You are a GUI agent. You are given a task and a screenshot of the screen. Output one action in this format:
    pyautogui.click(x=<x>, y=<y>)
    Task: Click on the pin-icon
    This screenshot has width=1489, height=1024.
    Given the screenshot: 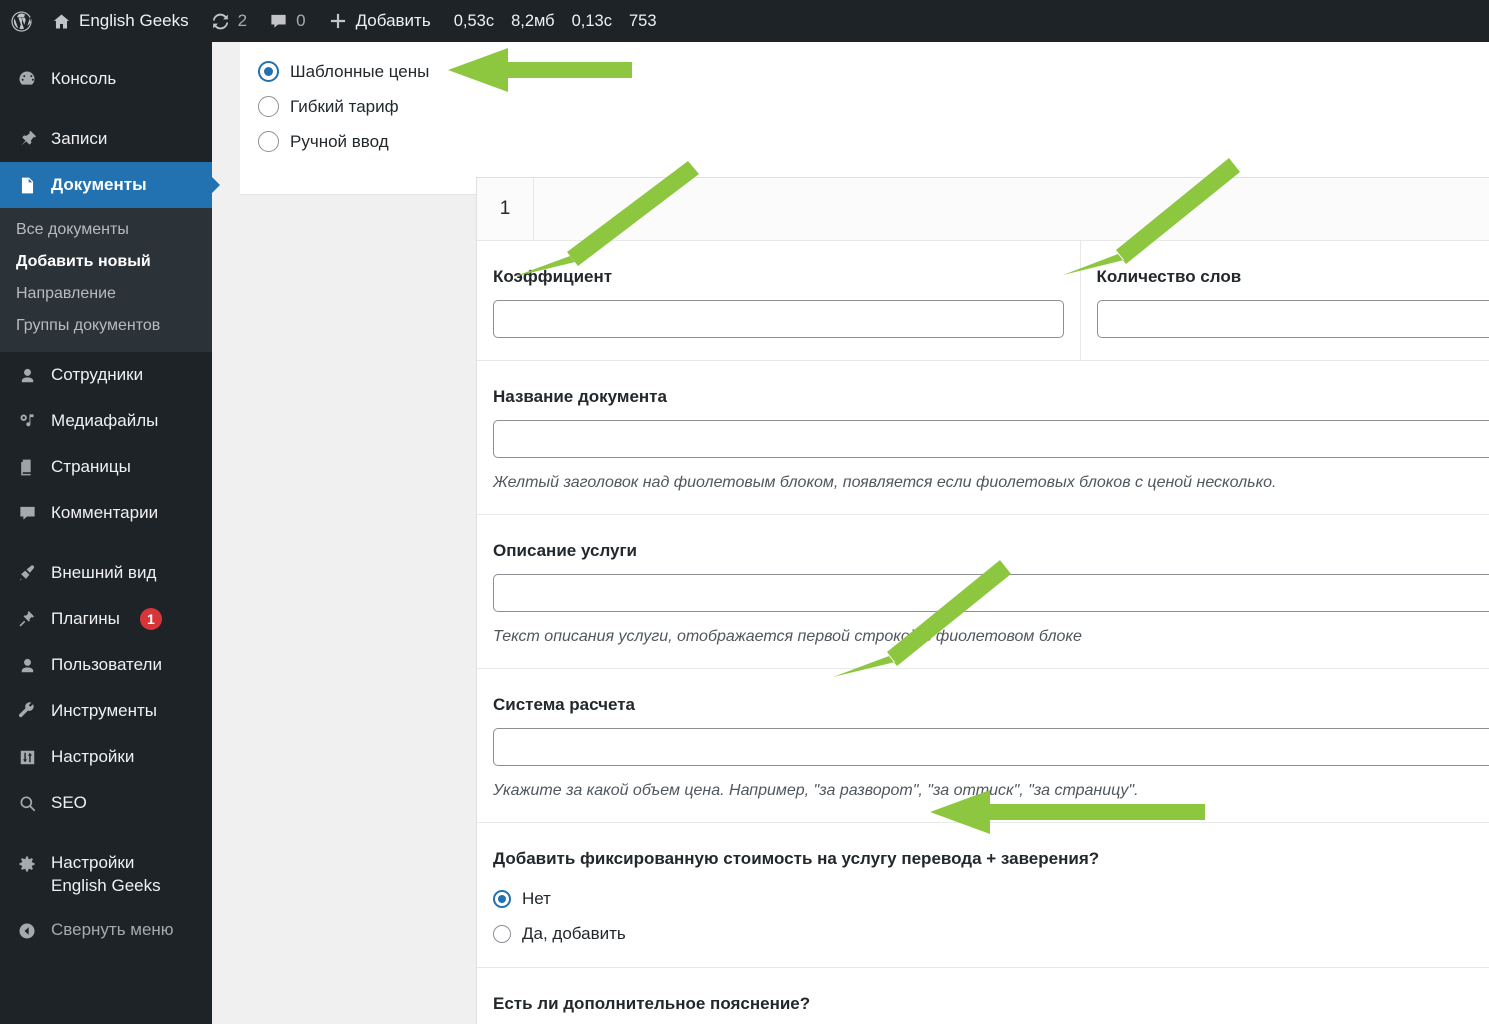 What is the action you would take?
    pyautogui.click(x=27, y=139)
    